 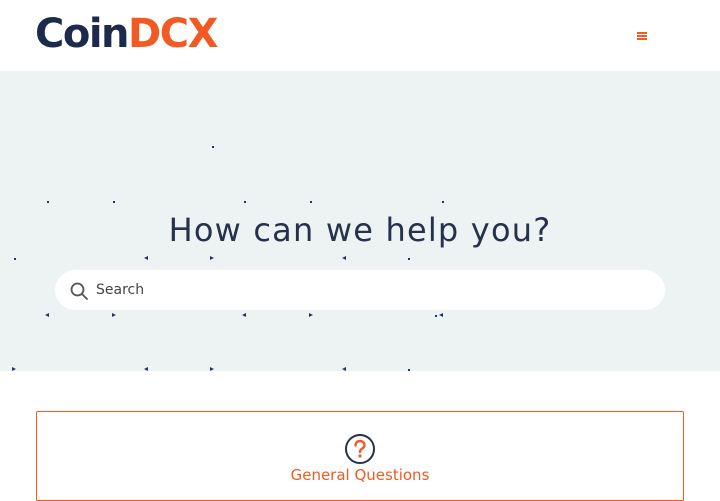 What do you see at coordinates (79, 291) in the screenshot?
I see `search-icon` at bounding box center [79, 291].